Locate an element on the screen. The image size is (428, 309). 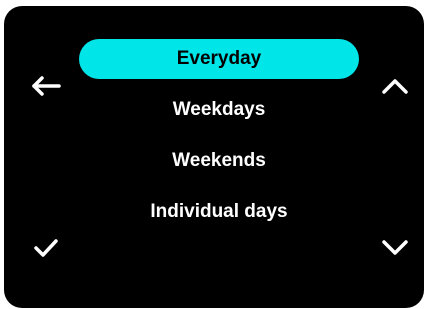
scroll-down-button is located at coordinates (395, 248).